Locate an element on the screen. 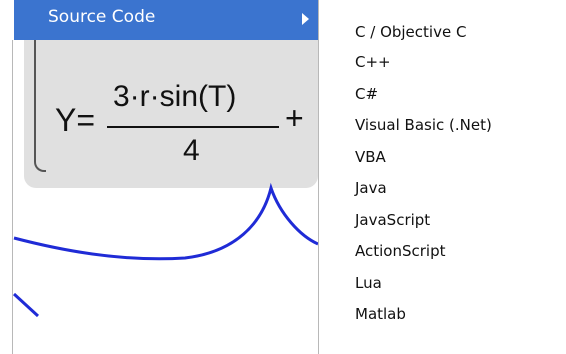 The height and width of the screenshot is (354, 566). menu-item-source-code: Source Code is located at coordinates (166, 20).